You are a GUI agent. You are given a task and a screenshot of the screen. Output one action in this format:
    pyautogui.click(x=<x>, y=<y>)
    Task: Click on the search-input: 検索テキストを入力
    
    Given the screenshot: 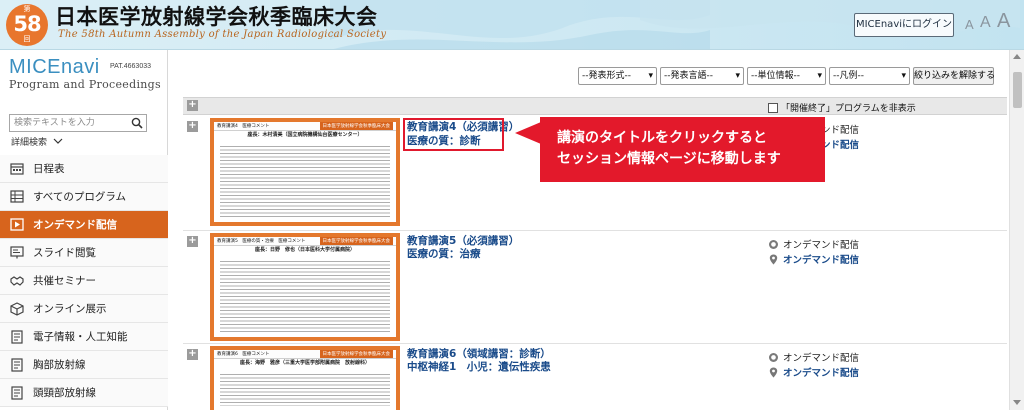 What is the action you would take?
    pyautogui.click(x=78, y=123)
    